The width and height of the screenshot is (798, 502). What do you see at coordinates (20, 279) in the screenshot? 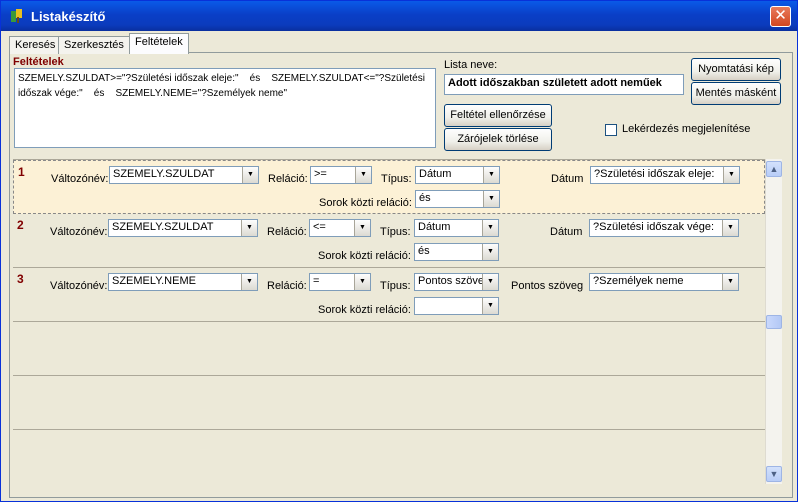
I see `row-number: 3` at bounding box center [20, 279].